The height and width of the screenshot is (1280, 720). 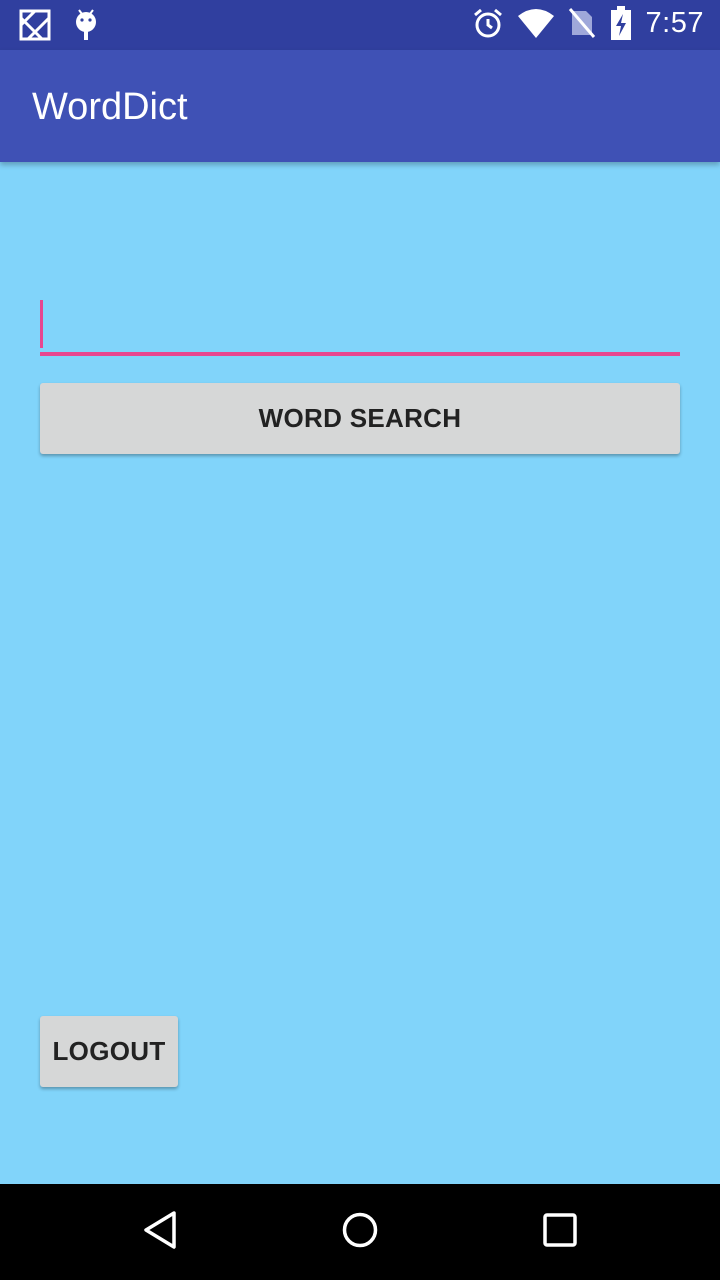 What do you see at coordinates (59, 25) in the screenshot?
I see `notification-icons` at bounding box center [59, 25].